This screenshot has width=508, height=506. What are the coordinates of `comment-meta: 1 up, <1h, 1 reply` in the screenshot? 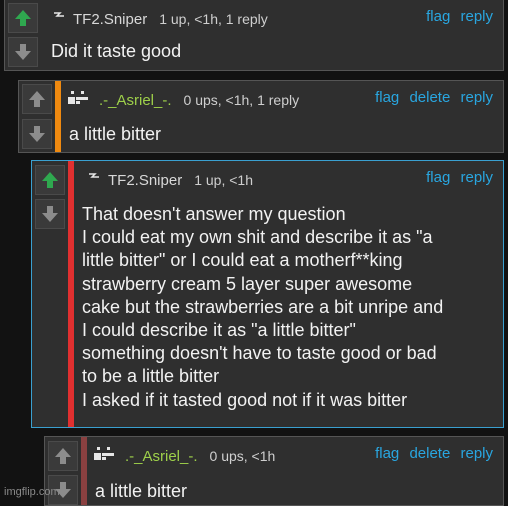 It's located at (213, 19).